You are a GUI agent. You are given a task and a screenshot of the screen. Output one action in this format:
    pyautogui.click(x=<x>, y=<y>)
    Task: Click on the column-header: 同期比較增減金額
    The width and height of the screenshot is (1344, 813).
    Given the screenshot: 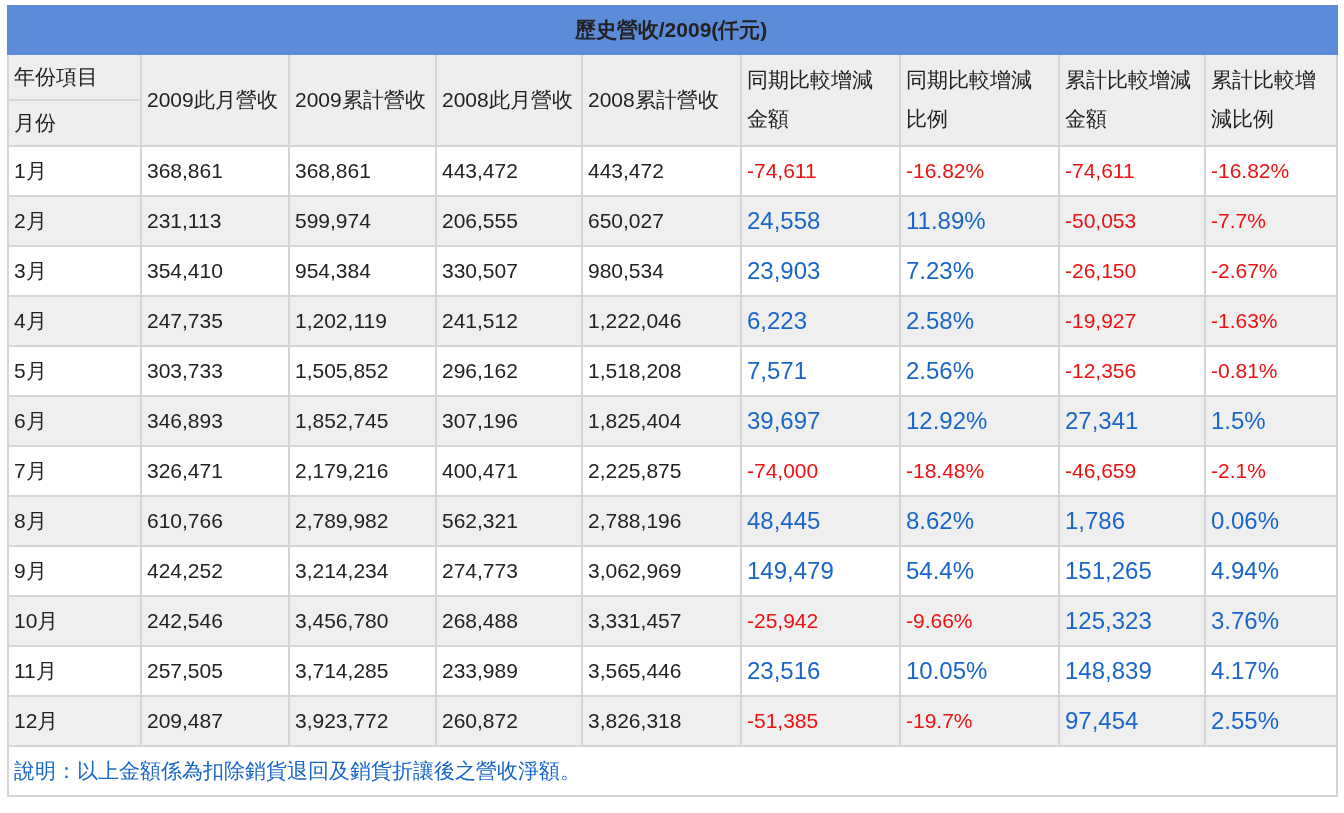 What is the action you would take?
    pyautogui.click(x=820, y=100)
    